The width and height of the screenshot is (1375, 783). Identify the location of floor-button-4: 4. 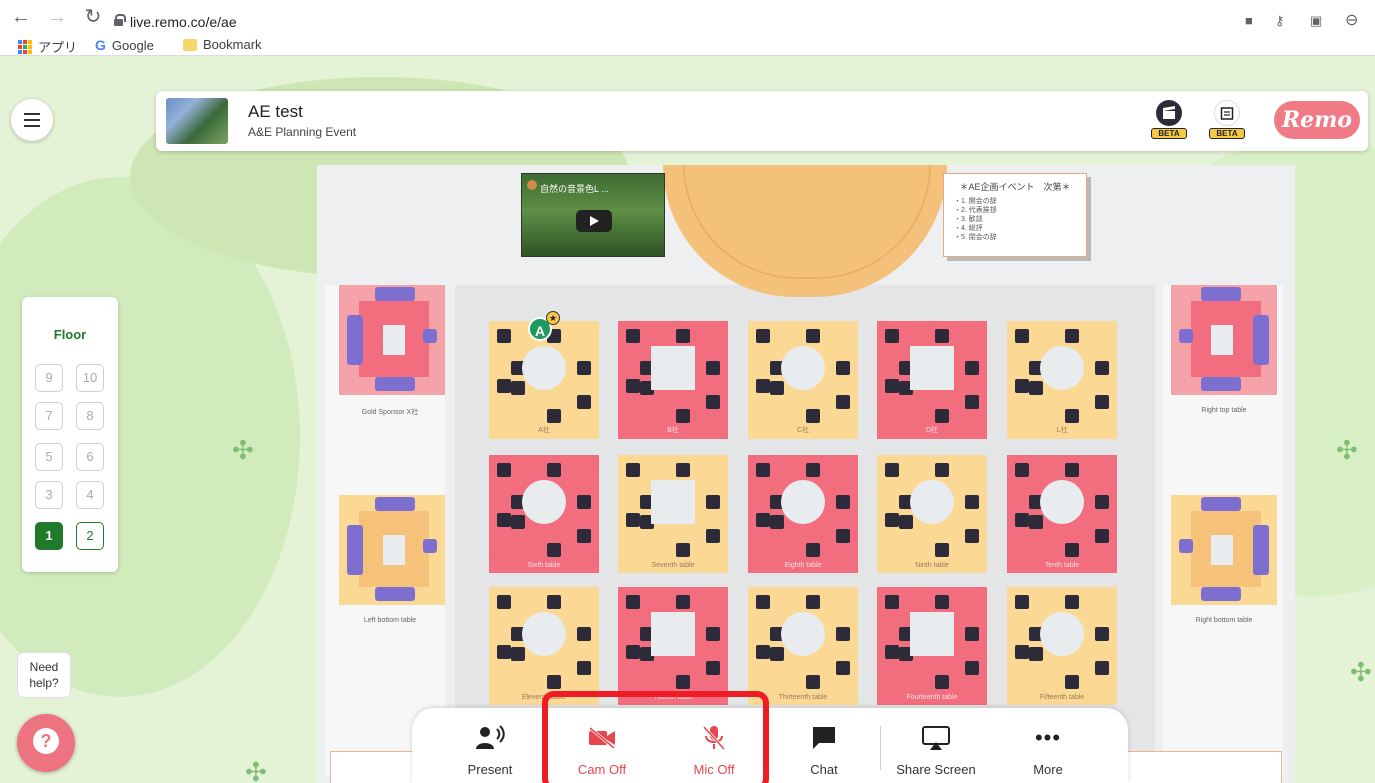
(90, 495).